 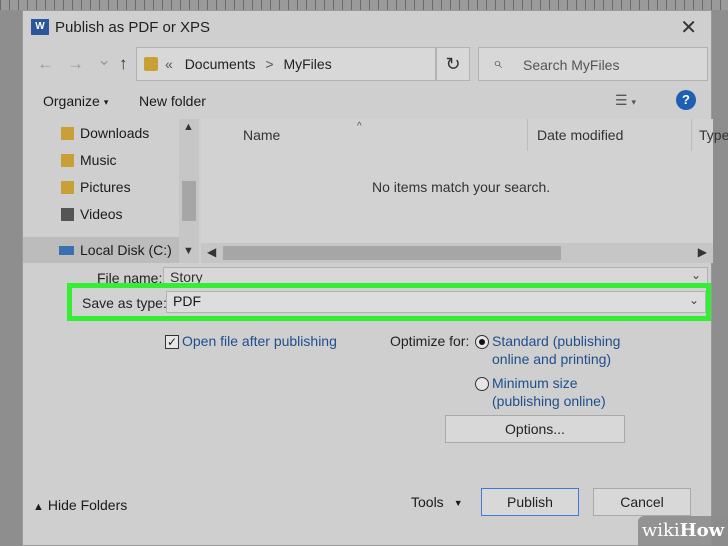 What do you see at coordinates (67, 160) in the screenshot?
I see `music-icon` at bounding box center [67, 160].